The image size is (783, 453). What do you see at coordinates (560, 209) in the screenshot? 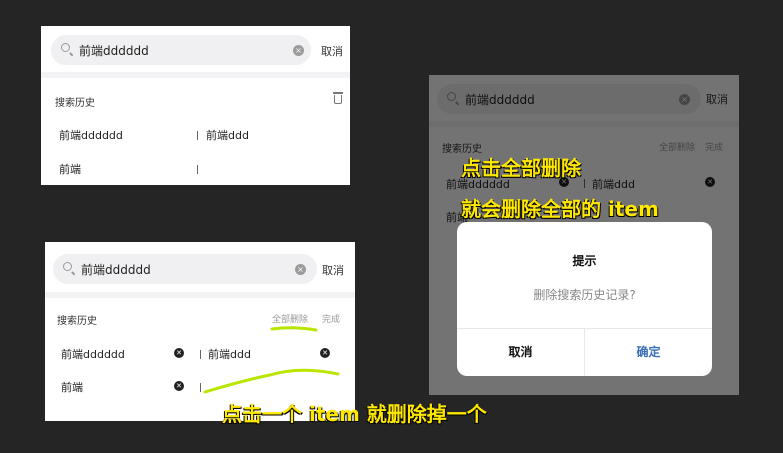
I see `caption-delete-all-line2: 就会删除全部的 item` at bounding box center [560, 209].